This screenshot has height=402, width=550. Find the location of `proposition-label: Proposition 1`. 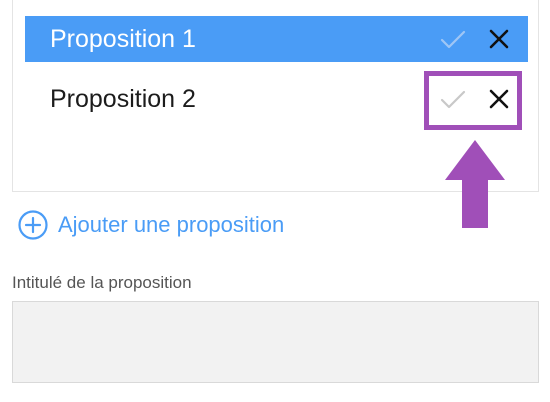

proposition-label: Proposition 1 is located at coordinates (123, 39).